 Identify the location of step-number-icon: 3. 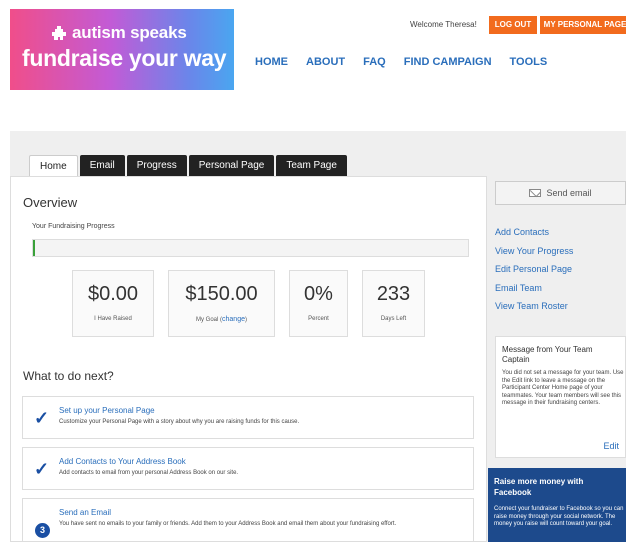
(42, 530).